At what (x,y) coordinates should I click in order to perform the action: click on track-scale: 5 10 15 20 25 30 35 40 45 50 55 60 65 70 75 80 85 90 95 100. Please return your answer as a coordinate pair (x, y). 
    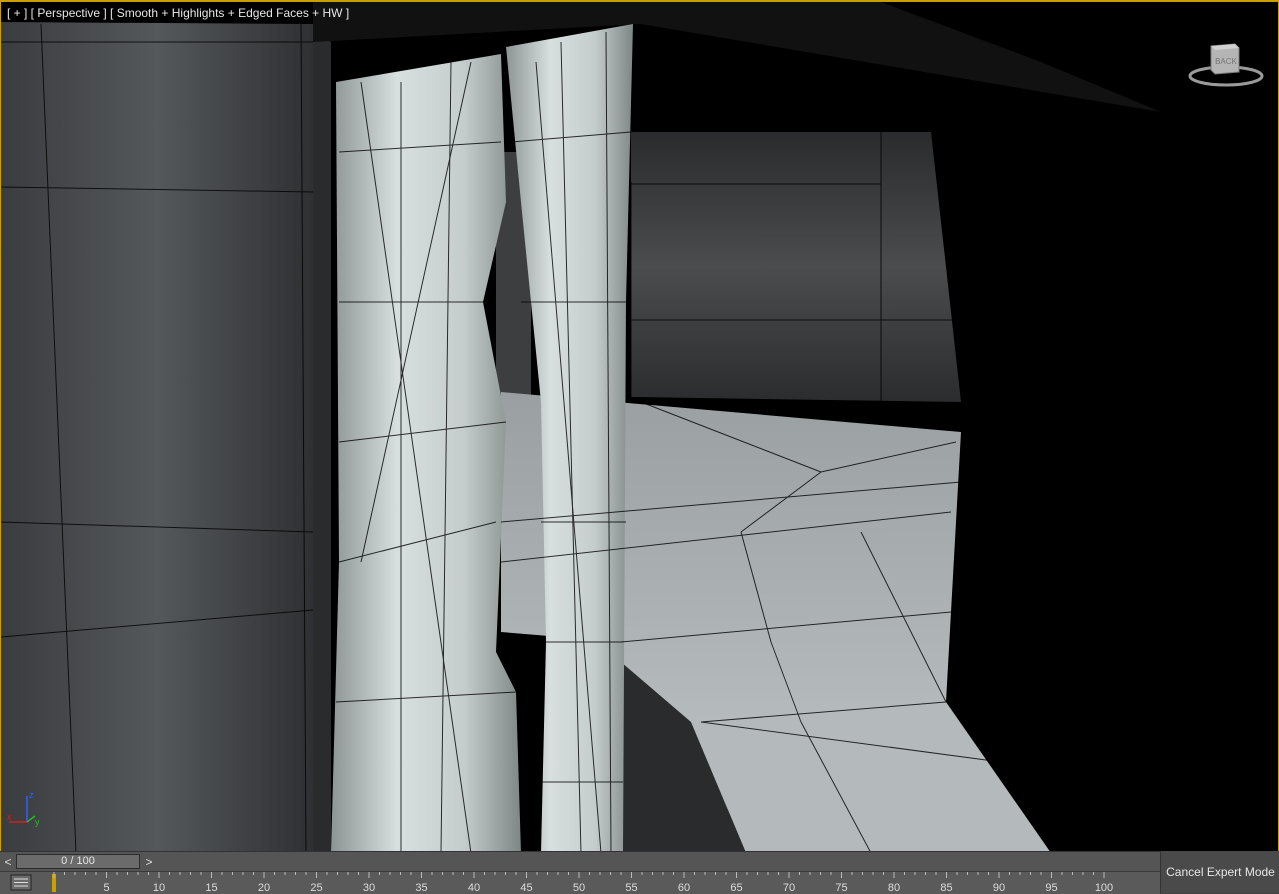
    Looking at the image, I should click on (599, 883).